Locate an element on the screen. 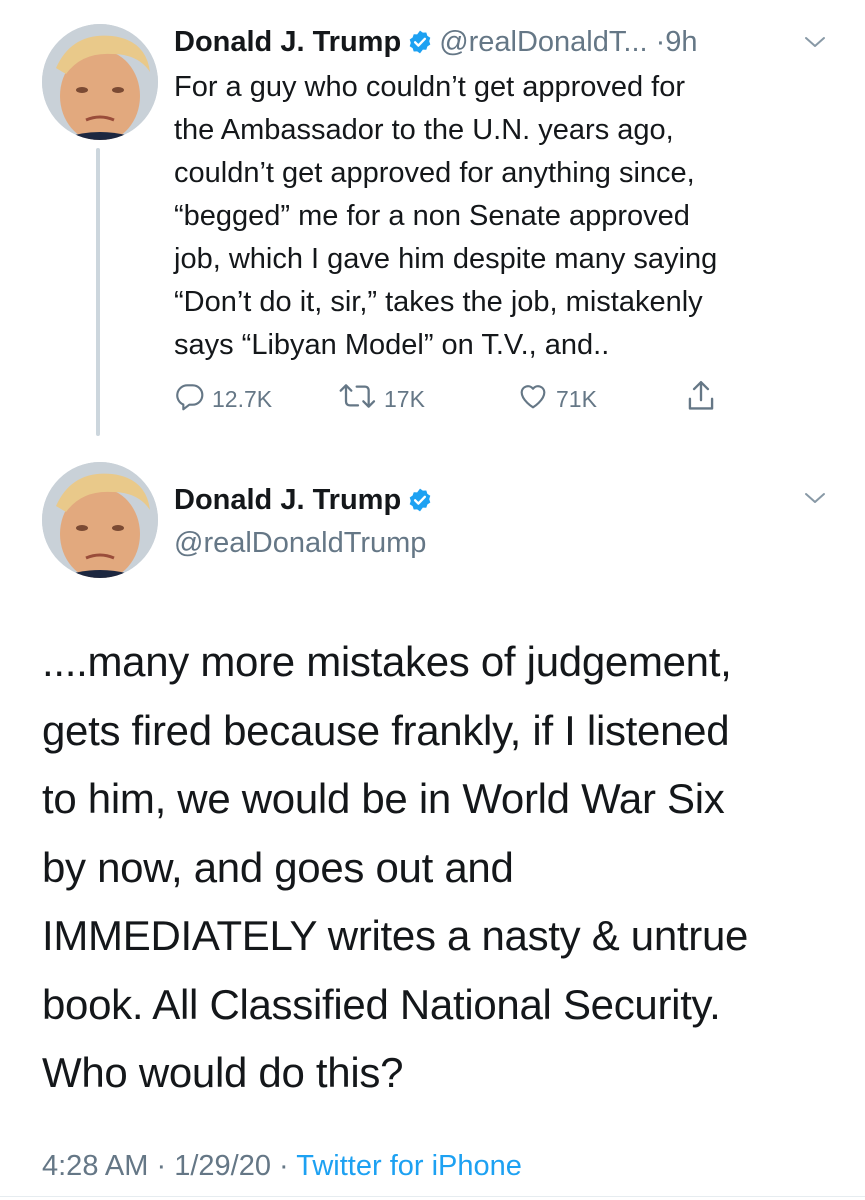 This screenshot has height=1200, width=865. tweet-actions: 12.7K 17K 71K is located at coordinates (454, 399).